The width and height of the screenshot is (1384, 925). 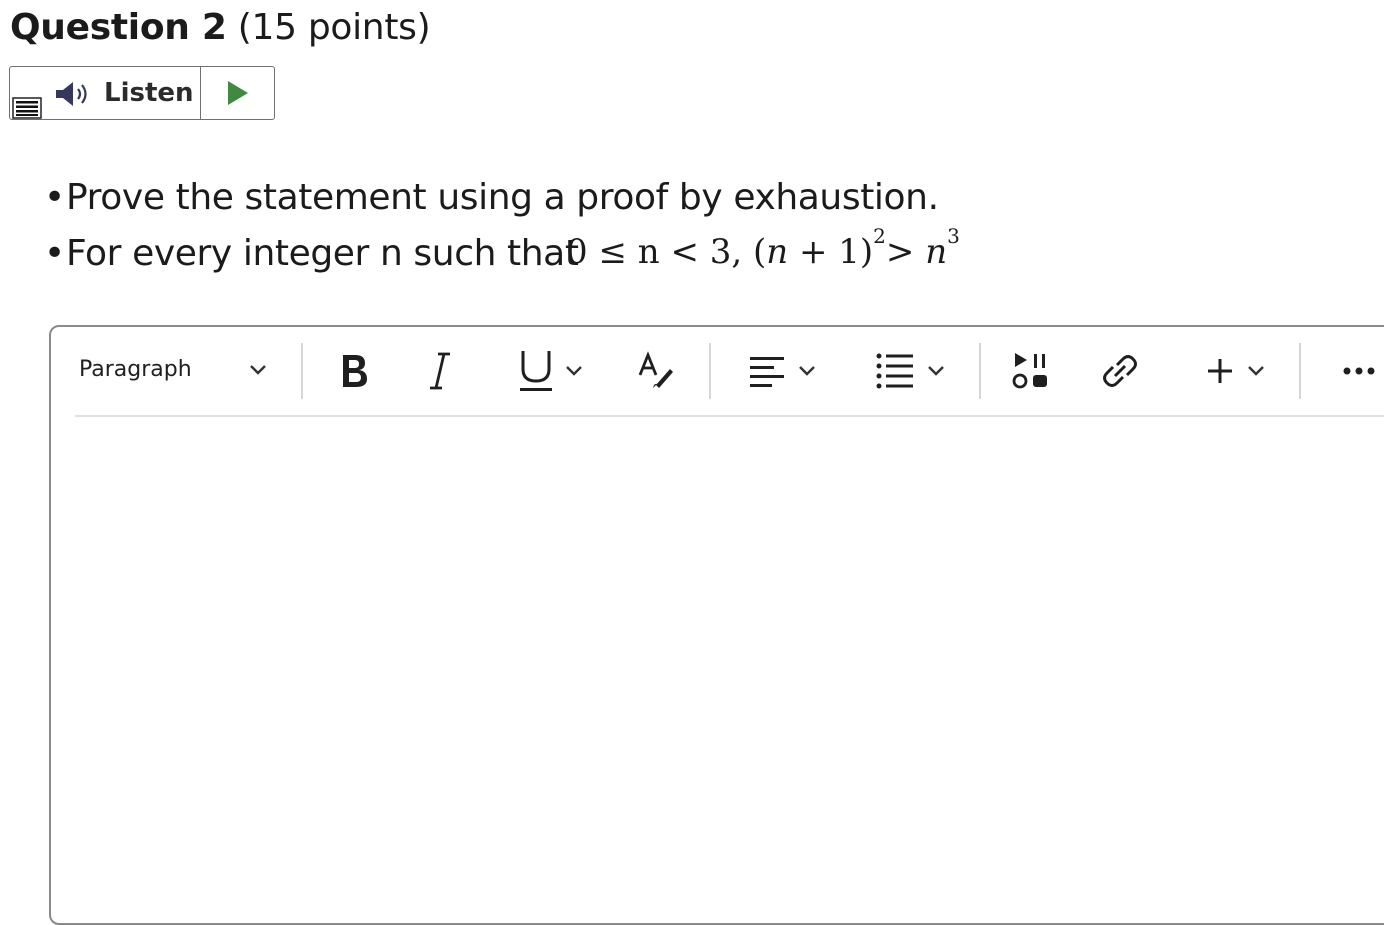 I want to click on play-icon, so click(x=237, y=93).